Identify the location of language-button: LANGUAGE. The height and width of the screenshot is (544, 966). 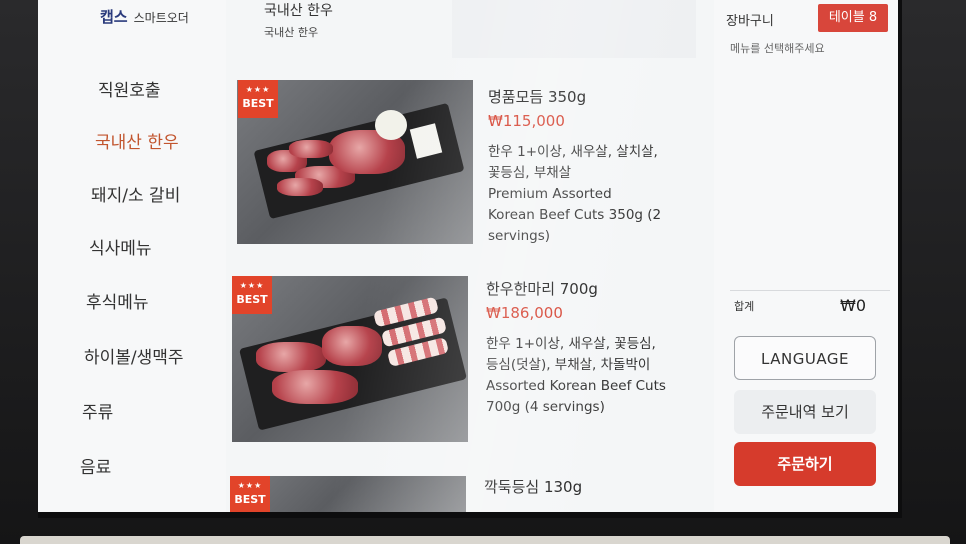
(805, 358).